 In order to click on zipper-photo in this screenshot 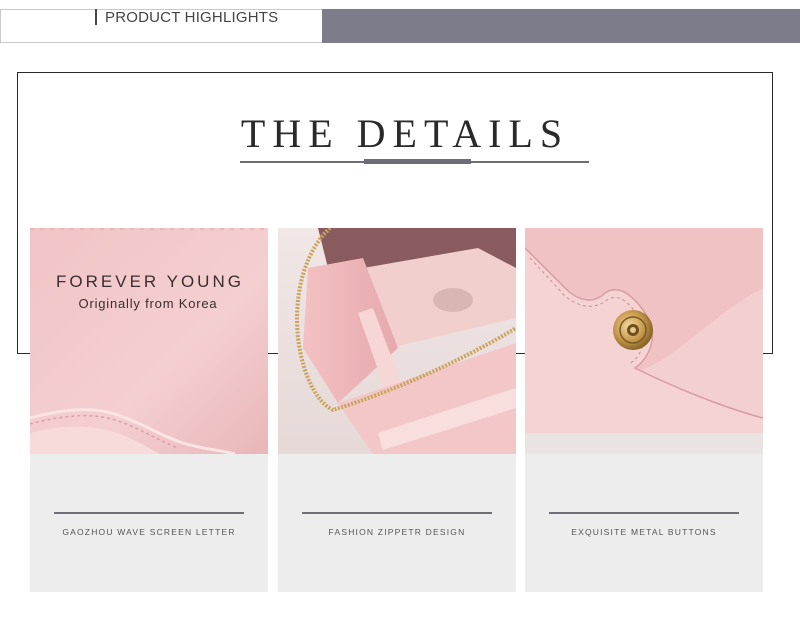, I will do `click(397, 341)`.